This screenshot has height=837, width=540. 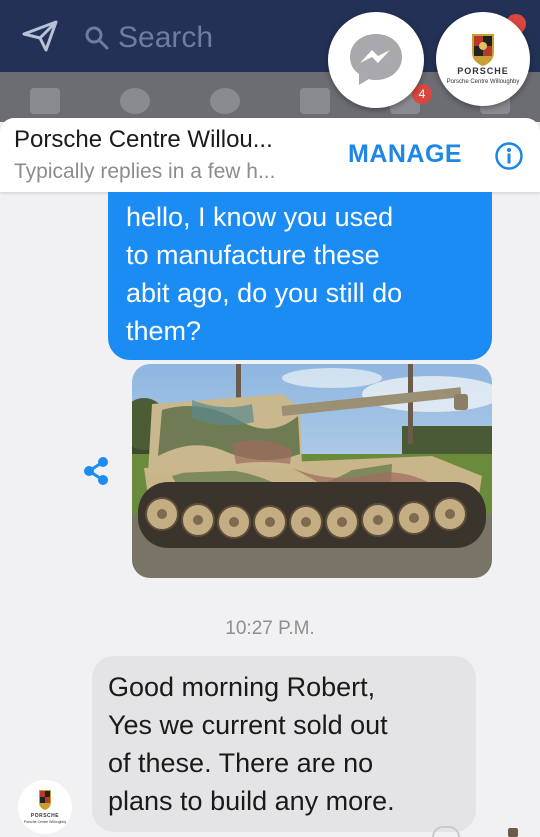 I want to click on messenger-icon, so click(x=376, y=59).